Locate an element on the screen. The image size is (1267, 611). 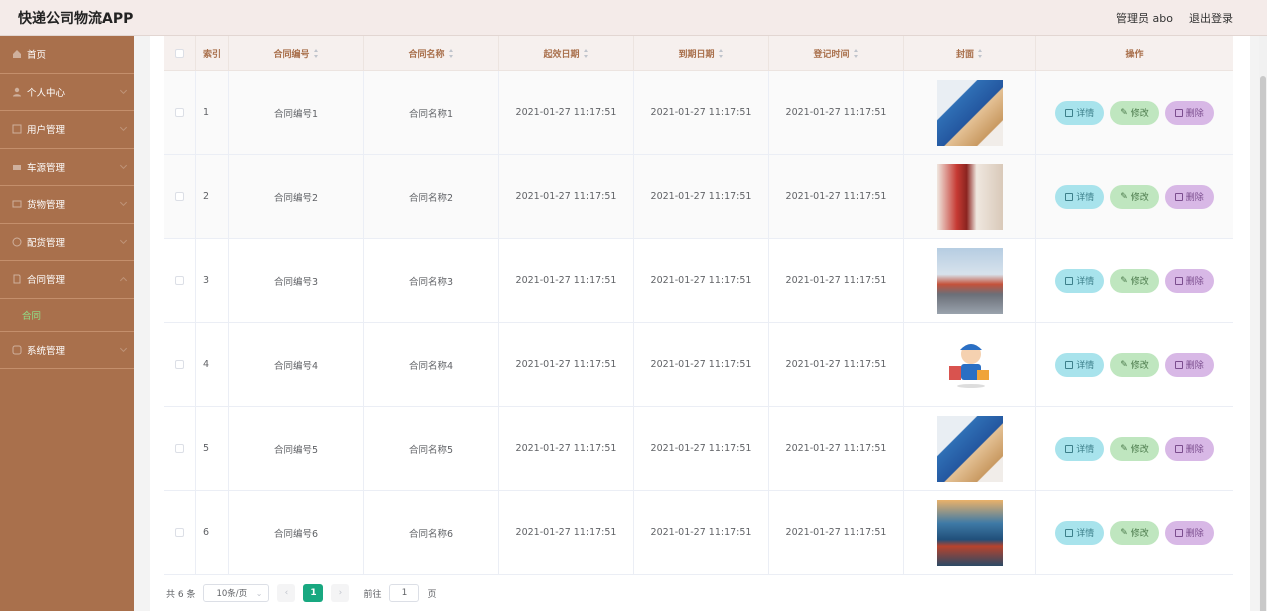
column-header-name: 合同名称 is located at coordinates (431, 53).